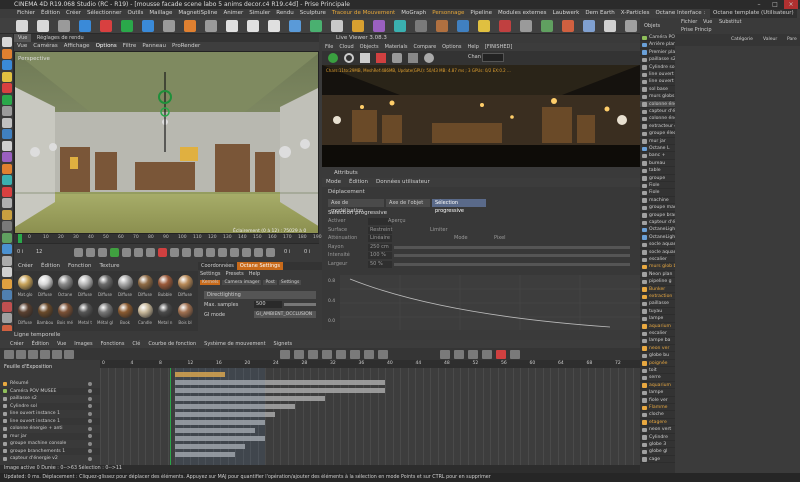  I want to click on menu-item: Édition, so click(50, 13).